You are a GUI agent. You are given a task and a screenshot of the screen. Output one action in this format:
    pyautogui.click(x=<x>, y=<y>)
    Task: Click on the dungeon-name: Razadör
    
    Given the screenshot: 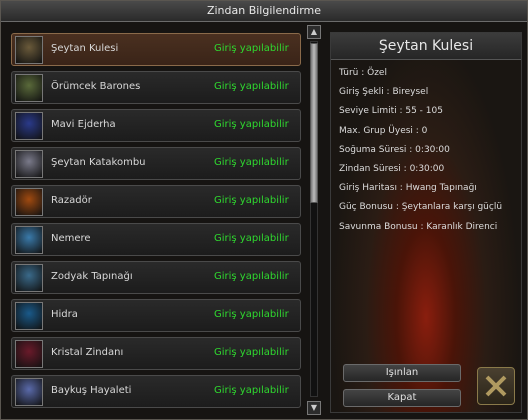 What is the action you would take?
    pyautogui.click(x=71, y=200)
    